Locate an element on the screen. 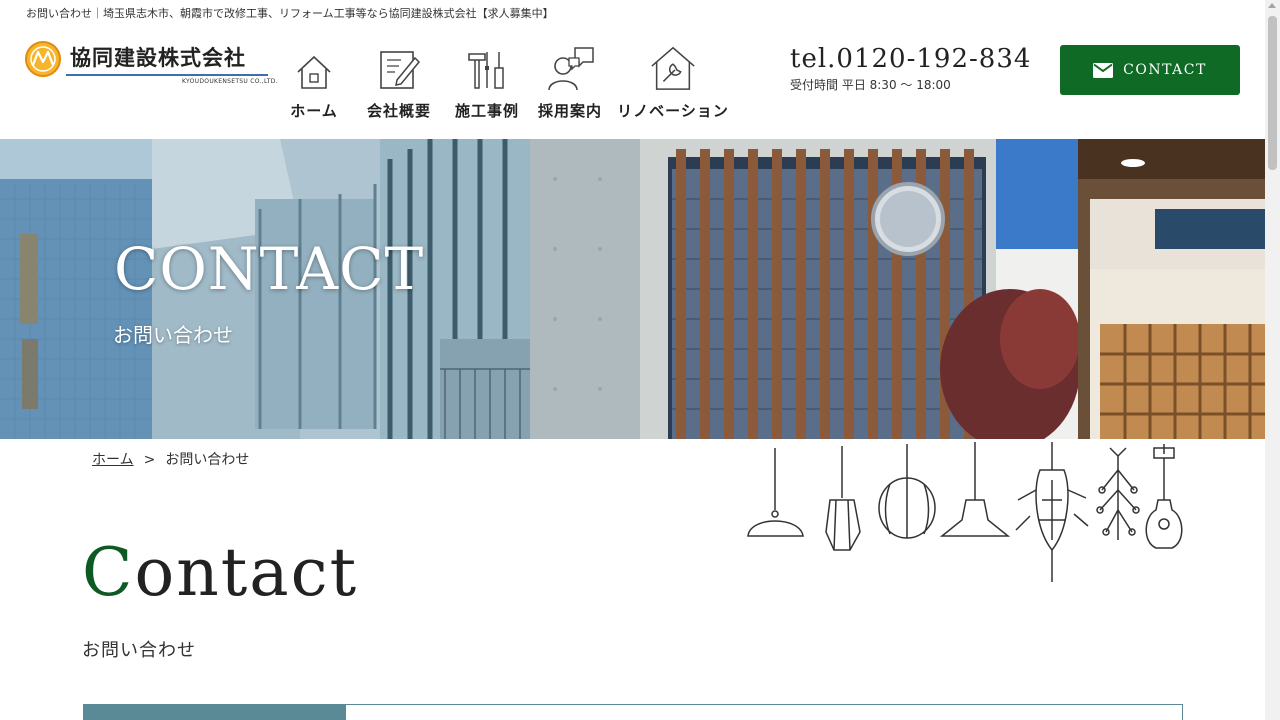 The height and width of the screenshot is (720, 1280). nav-label-company: 会社概要 is located at coordinates (398, 111).